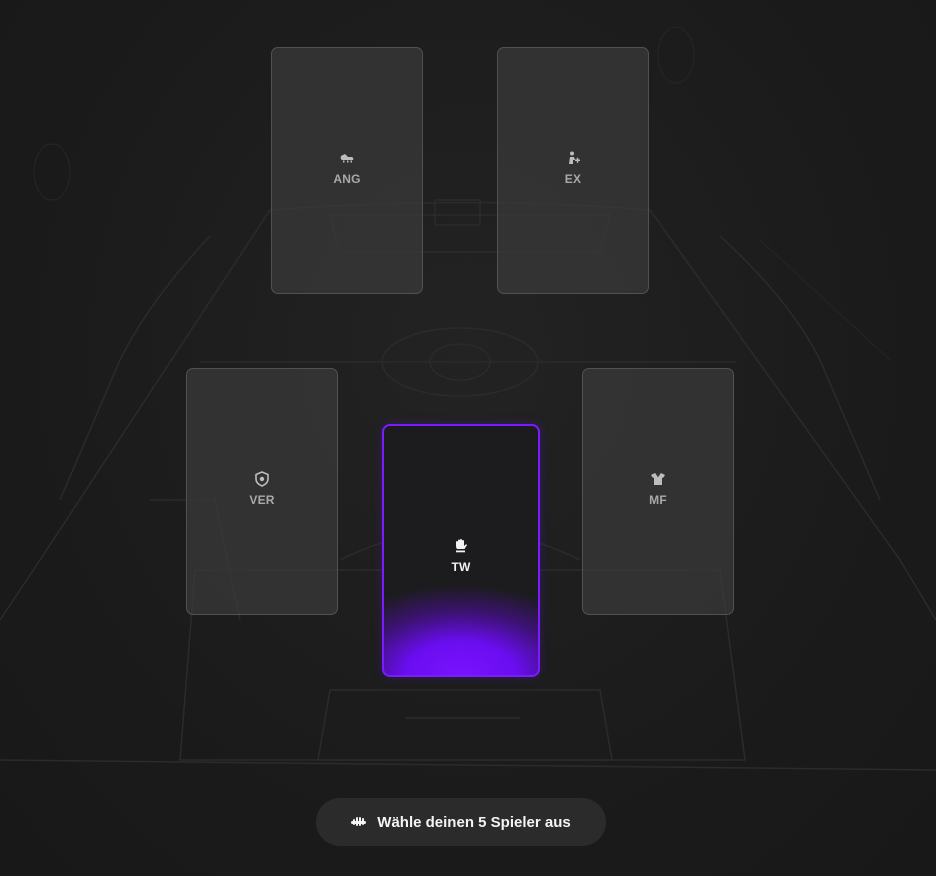 The width and height of the screenshot is (936, 876). Describe the element at coordinates (658, 478) in the screenshot. I see `jersey-icon` at that location.